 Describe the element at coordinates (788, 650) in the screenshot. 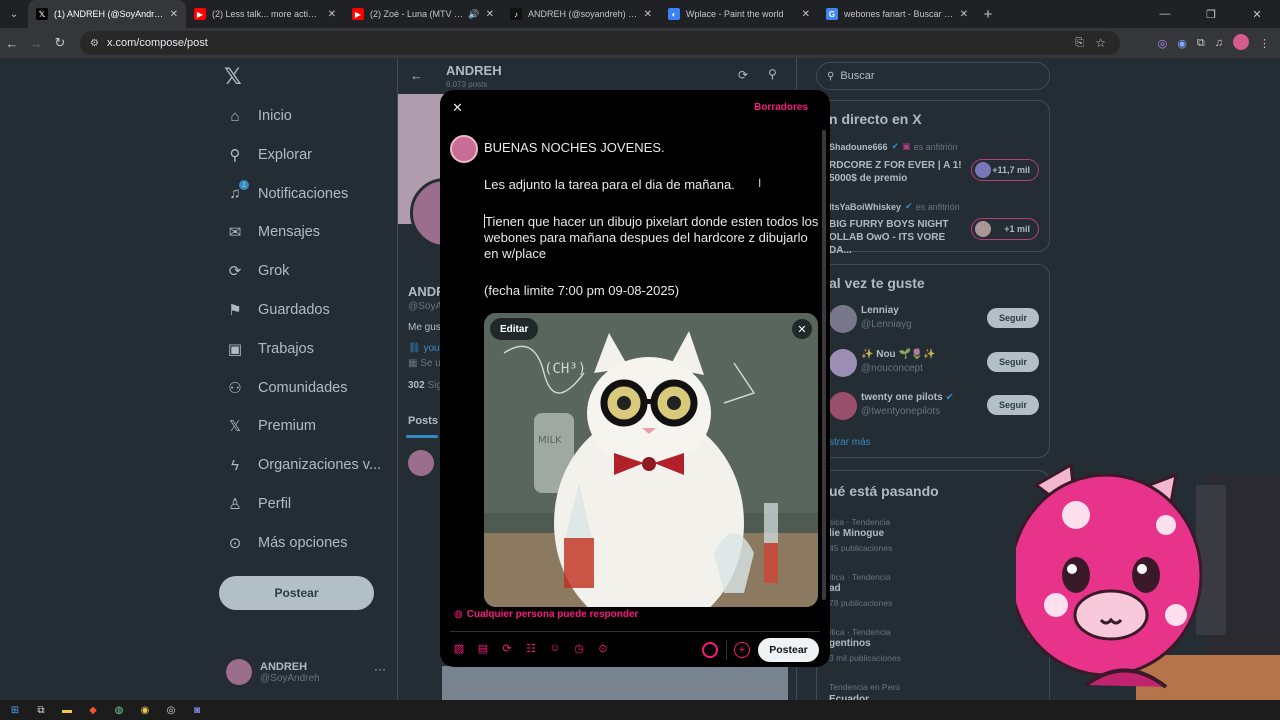

I see `submit-post-button: Postear` at that location.